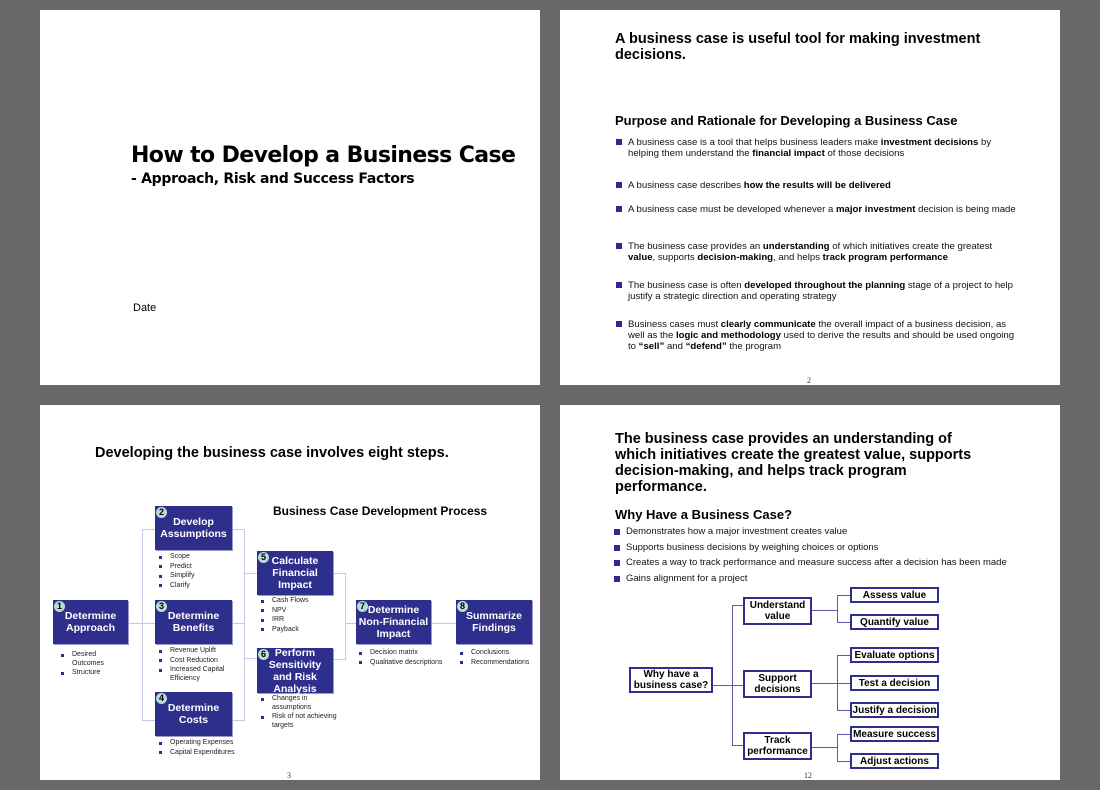  What do you see at coordinates (497, 663) in the screenshot?
I see `step-detail-item: Recommendations` at bounding box center [497, 663].